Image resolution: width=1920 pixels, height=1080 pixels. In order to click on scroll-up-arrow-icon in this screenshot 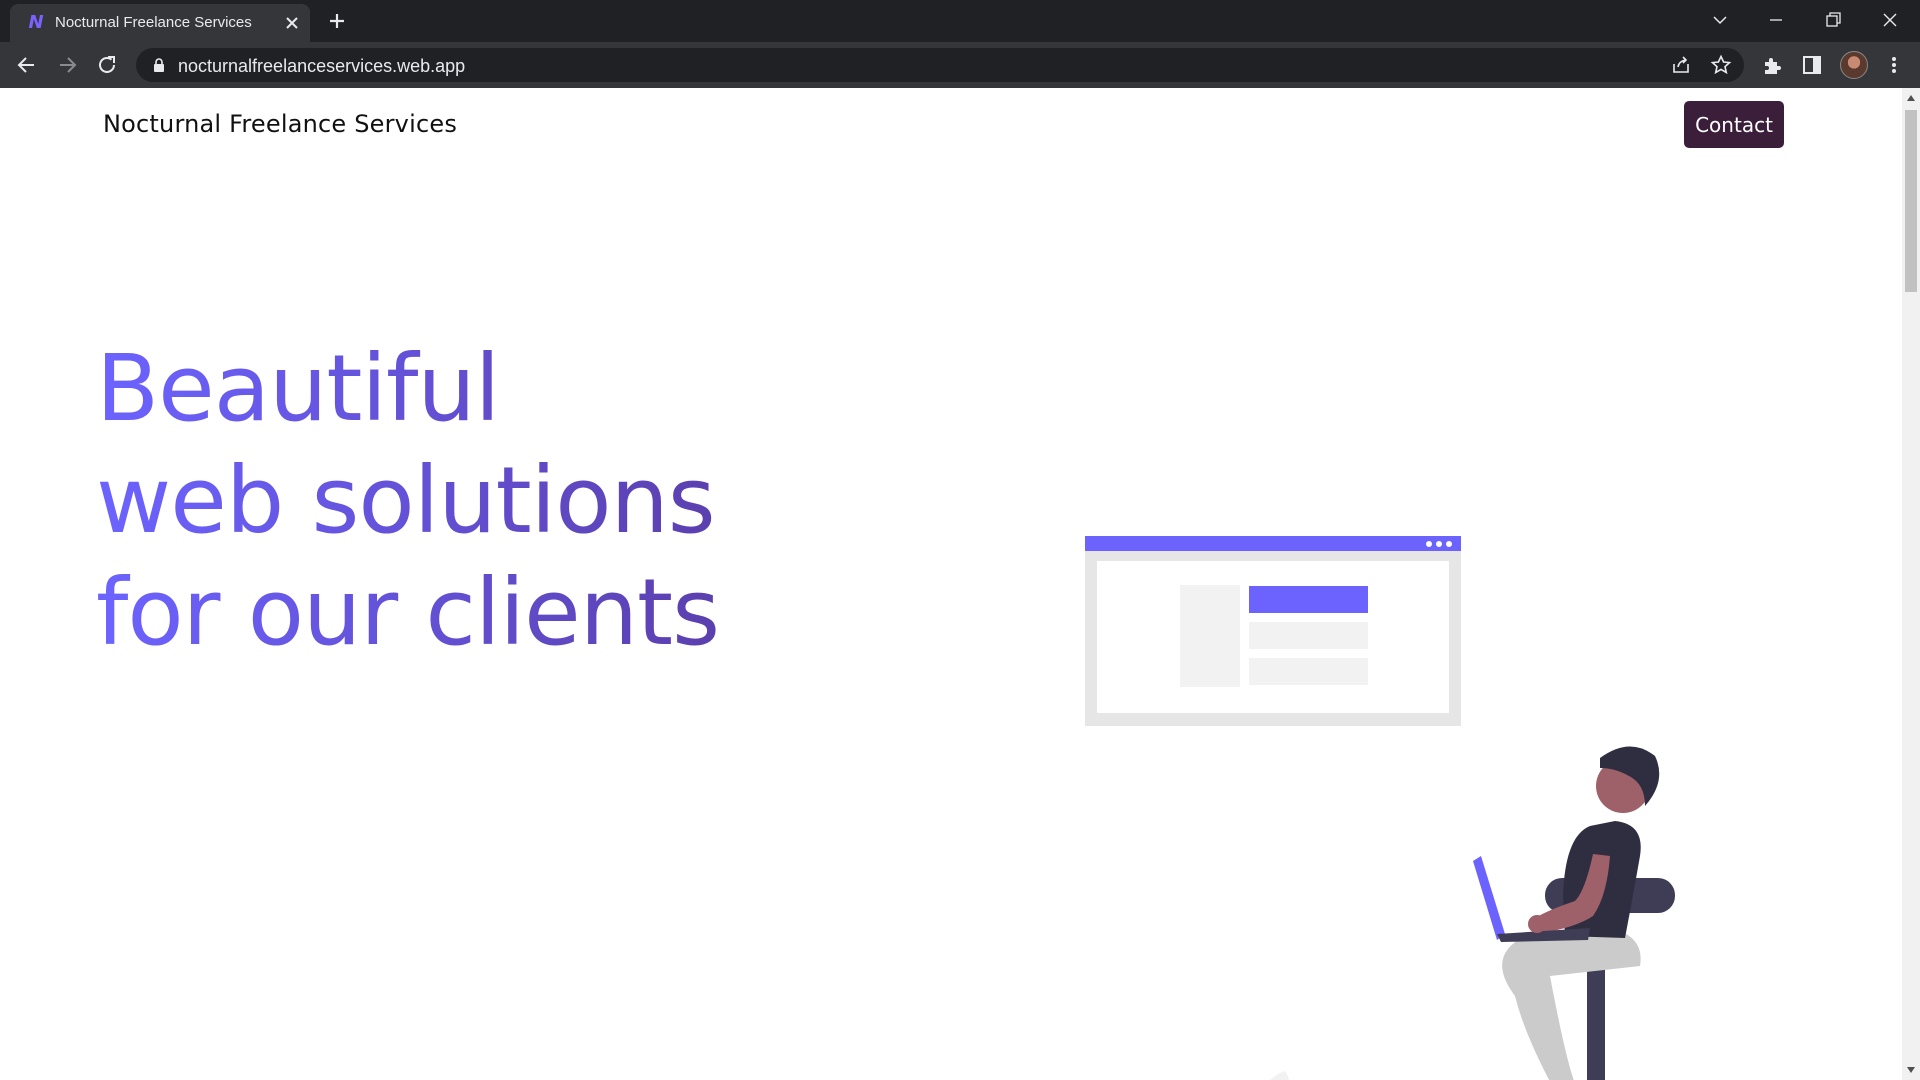, I will do `click(1911, 98)`.